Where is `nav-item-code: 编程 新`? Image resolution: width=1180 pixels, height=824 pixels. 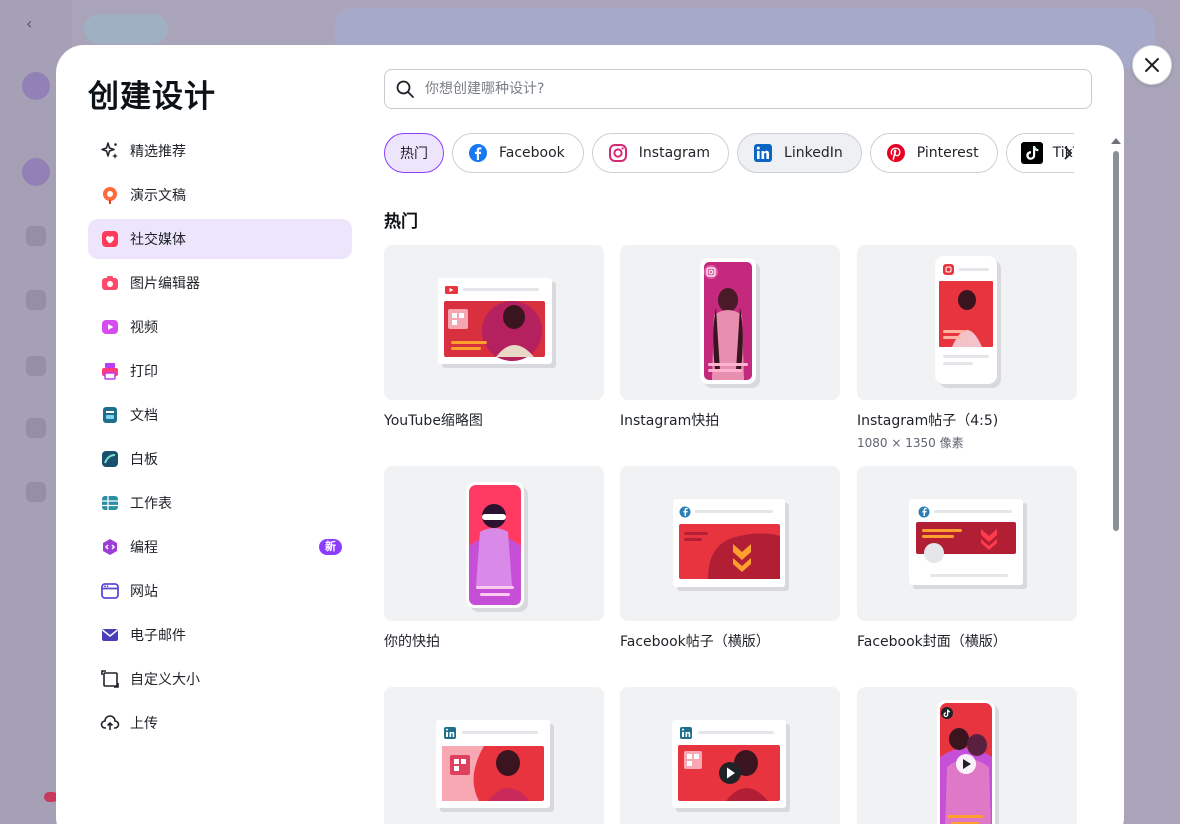 nav-item-code: 编程 新 is located at coordinates (220, 547).